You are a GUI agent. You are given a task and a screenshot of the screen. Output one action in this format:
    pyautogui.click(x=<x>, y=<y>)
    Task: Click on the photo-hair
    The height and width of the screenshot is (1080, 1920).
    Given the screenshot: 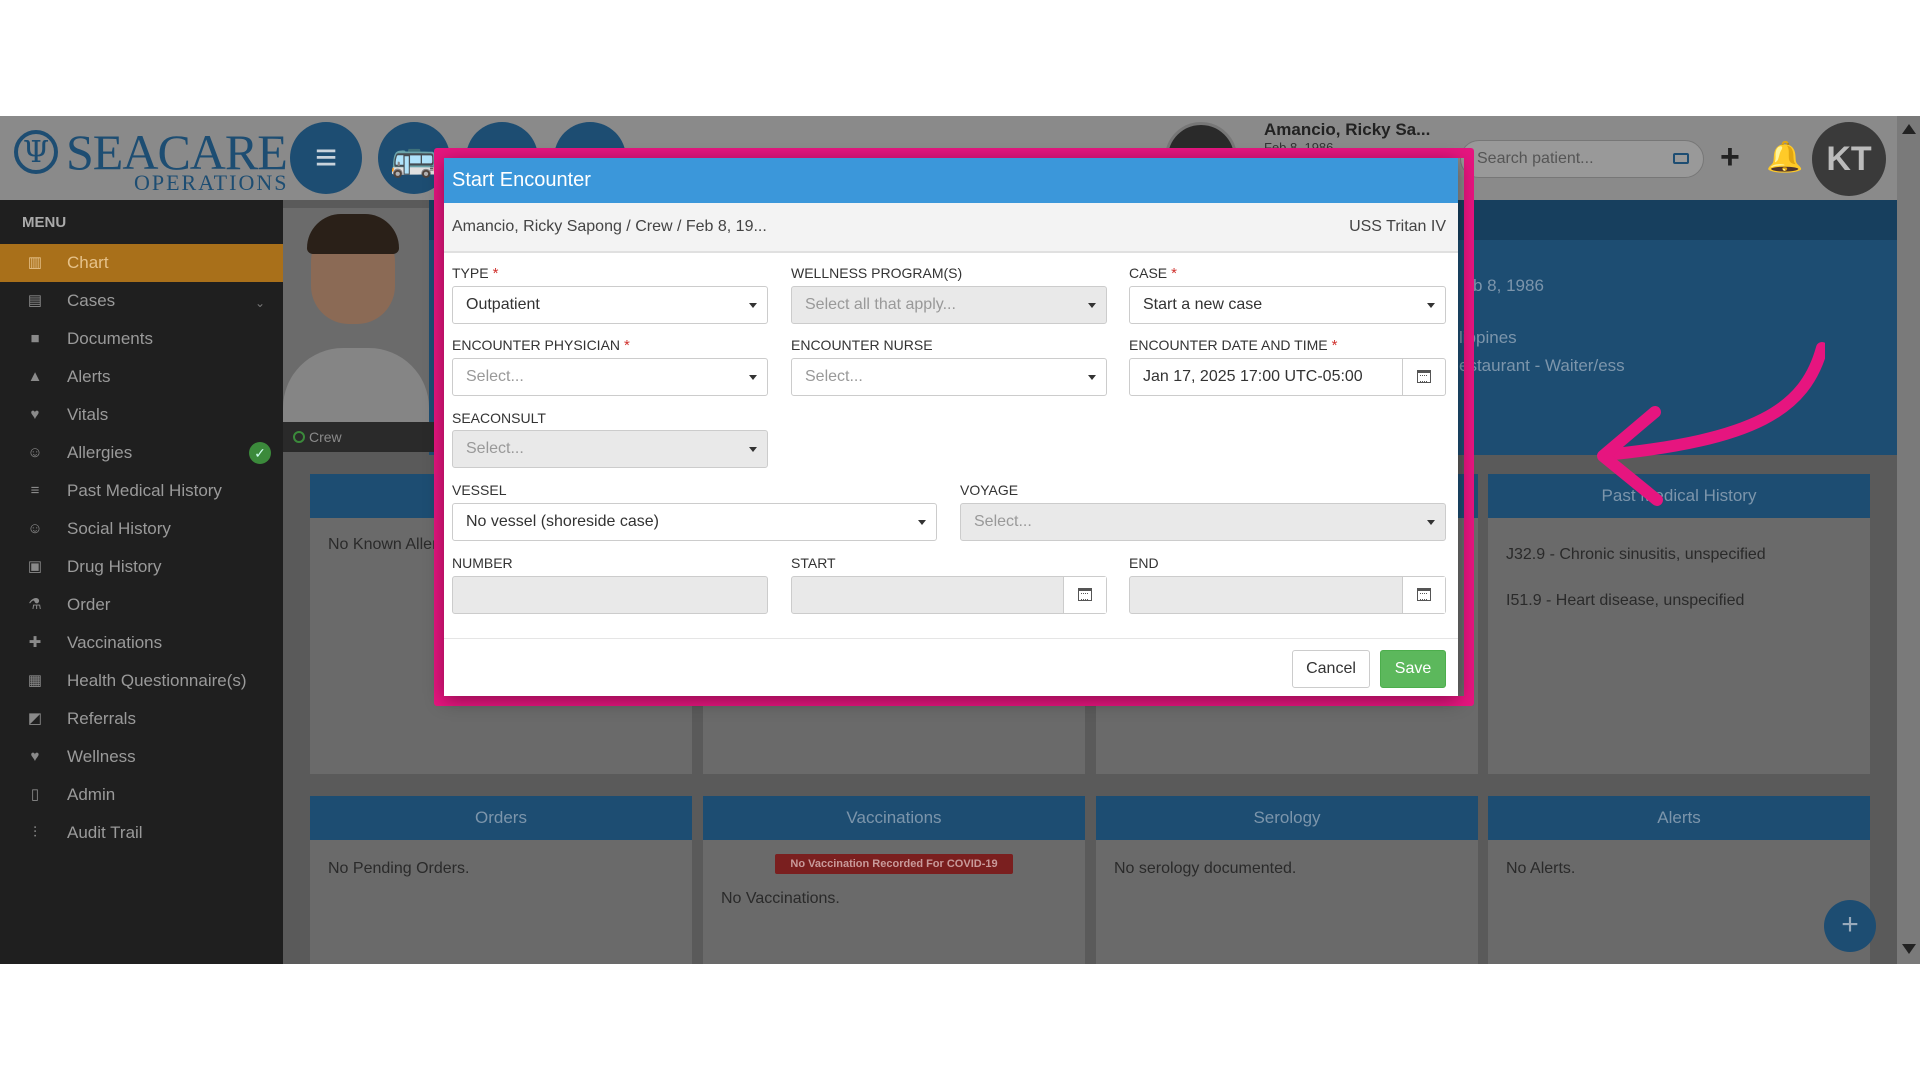 What is the action you would take?
    pyautogui.click(x=353, y=234)
    